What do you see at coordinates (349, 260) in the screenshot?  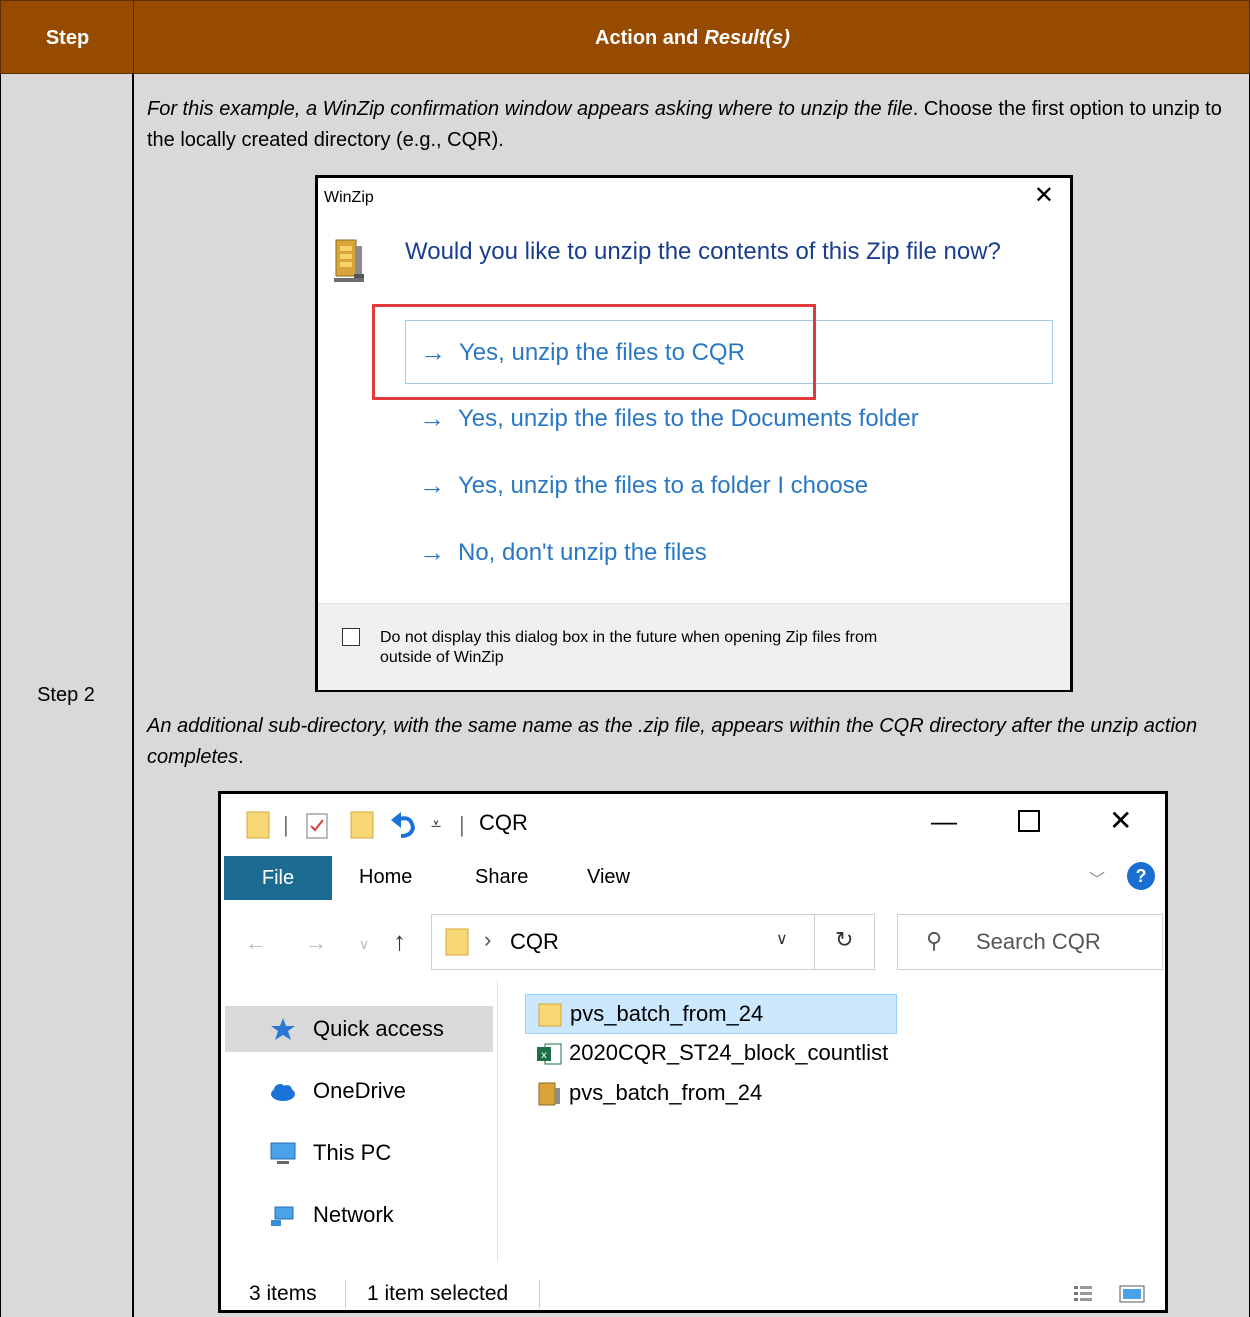 I see `winzip-icon` at bounding box center [349, 260].